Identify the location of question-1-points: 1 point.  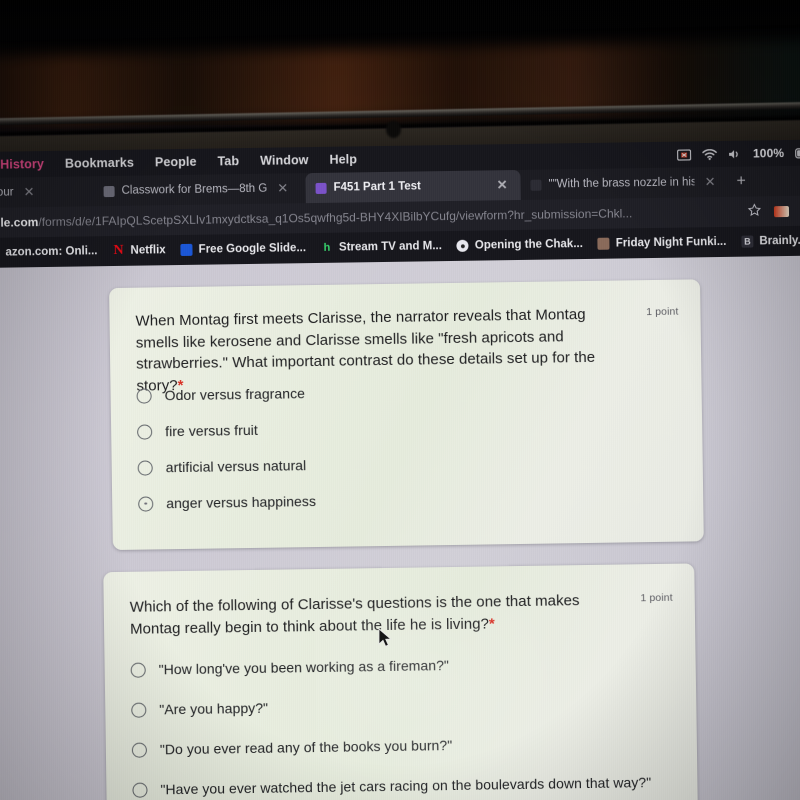
(662, 312).